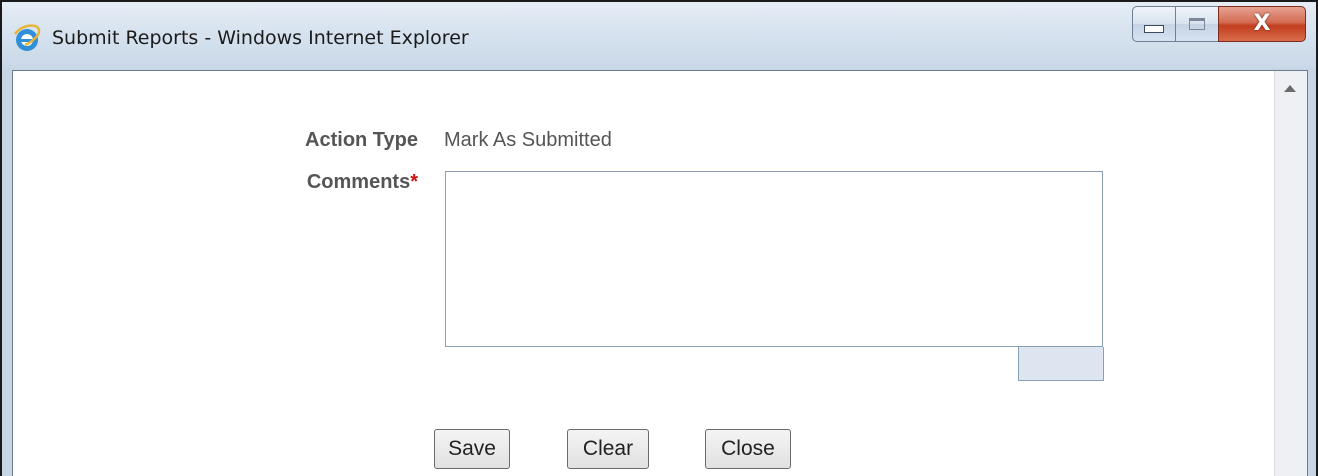 This screenshot has width=1318, height=476. I want to click on close-icon: X, so click(1262, 23).